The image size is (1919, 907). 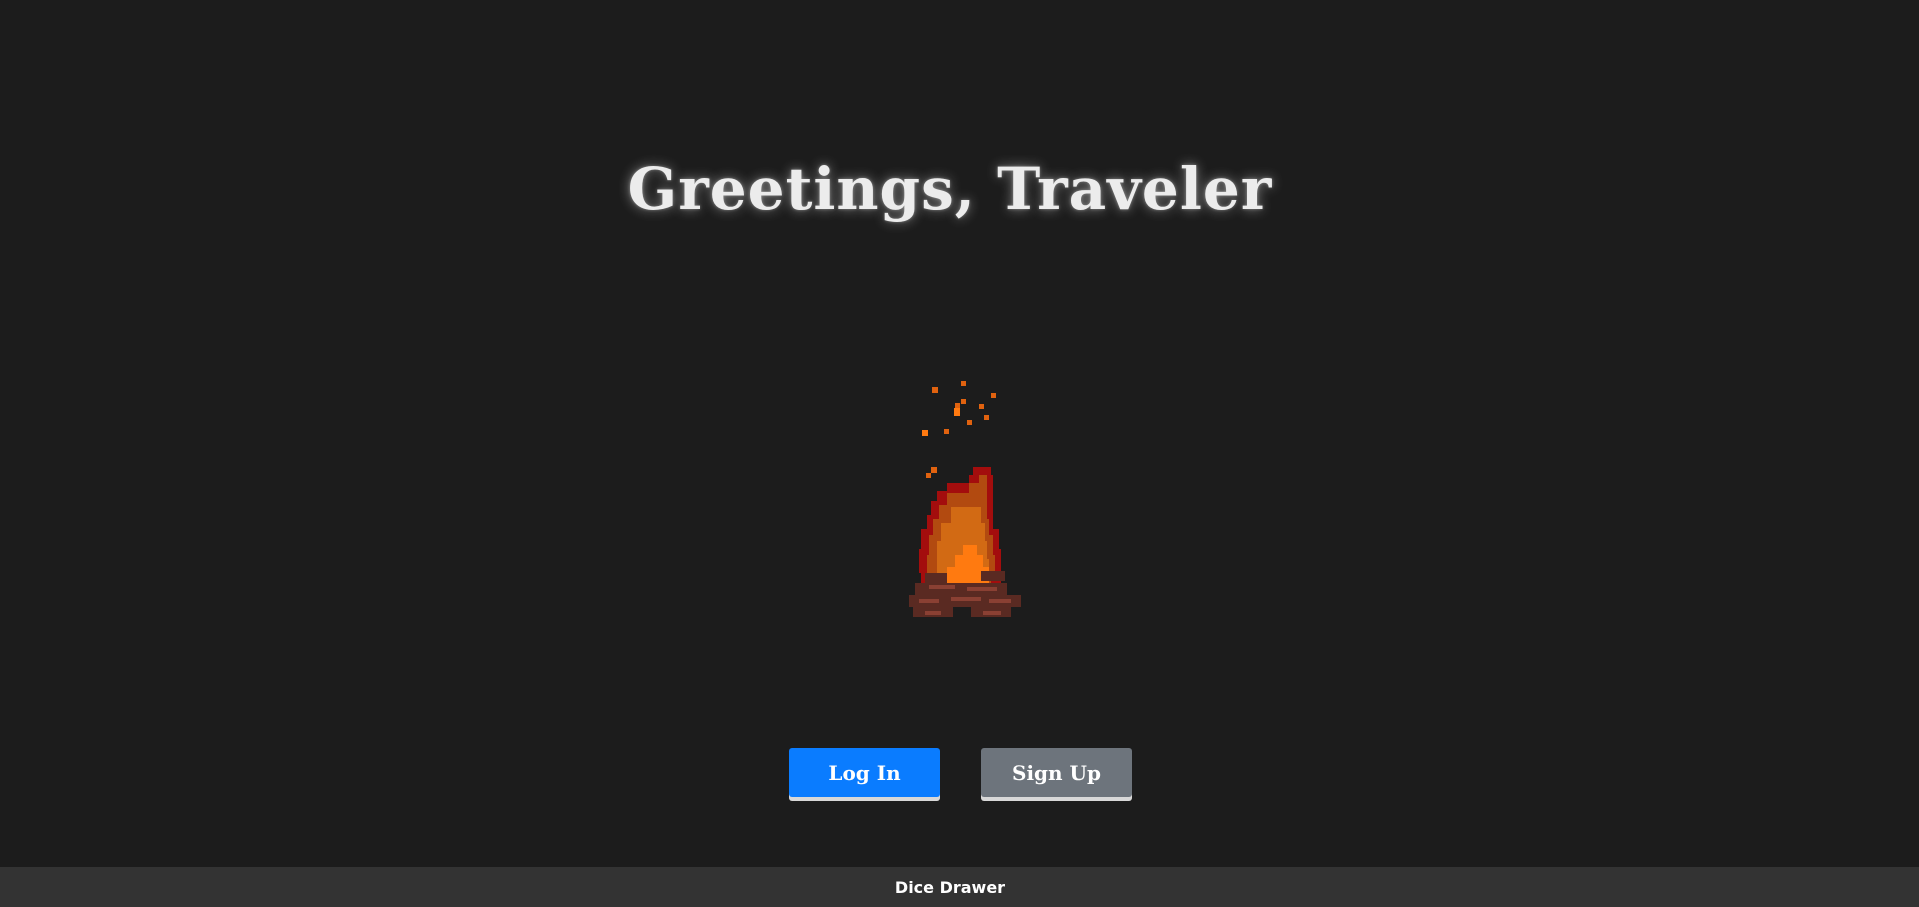 I want to click on ember-sparks, so click(x=959, y=429).